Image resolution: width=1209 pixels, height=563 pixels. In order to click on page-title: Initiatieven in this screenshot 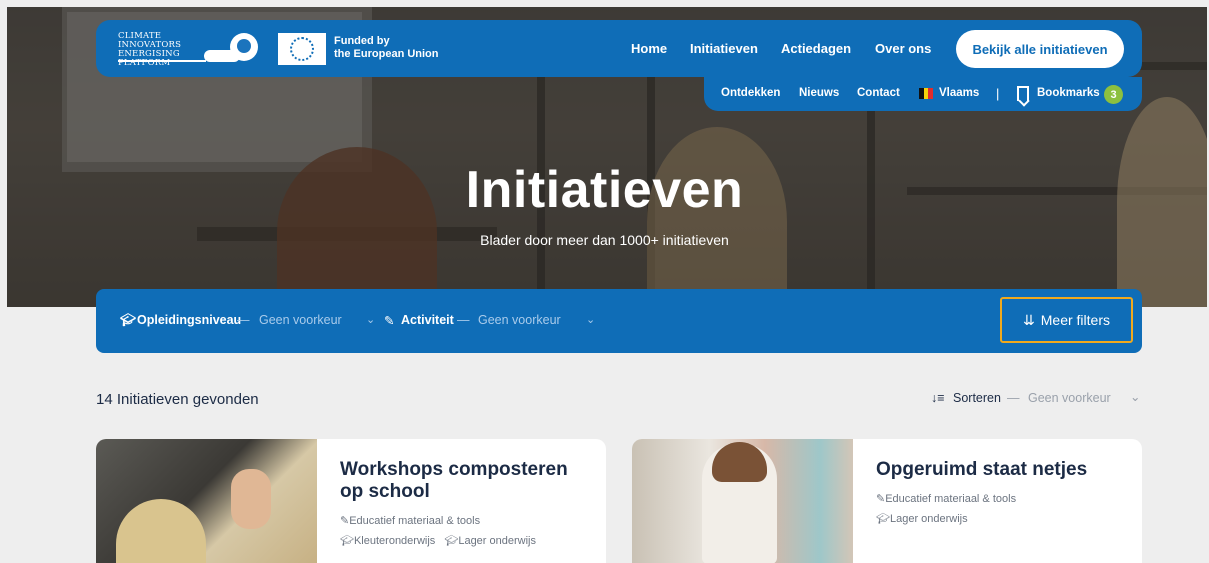, I will do `click(604, 190)`.